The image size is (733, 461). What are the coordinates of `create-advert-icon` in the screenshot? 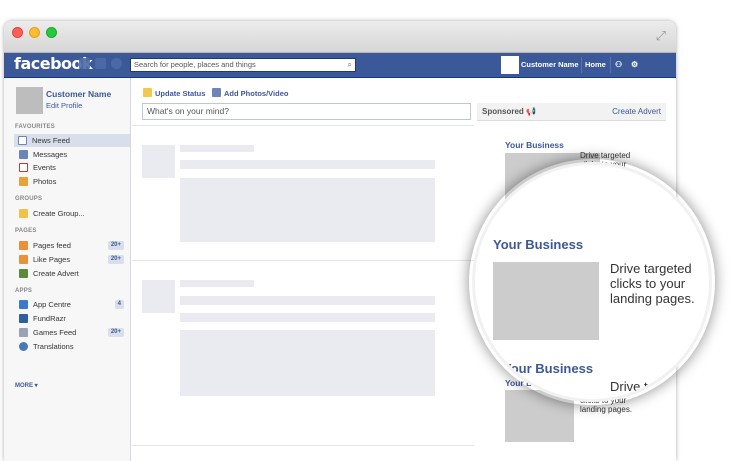 It's located at (23, 273).